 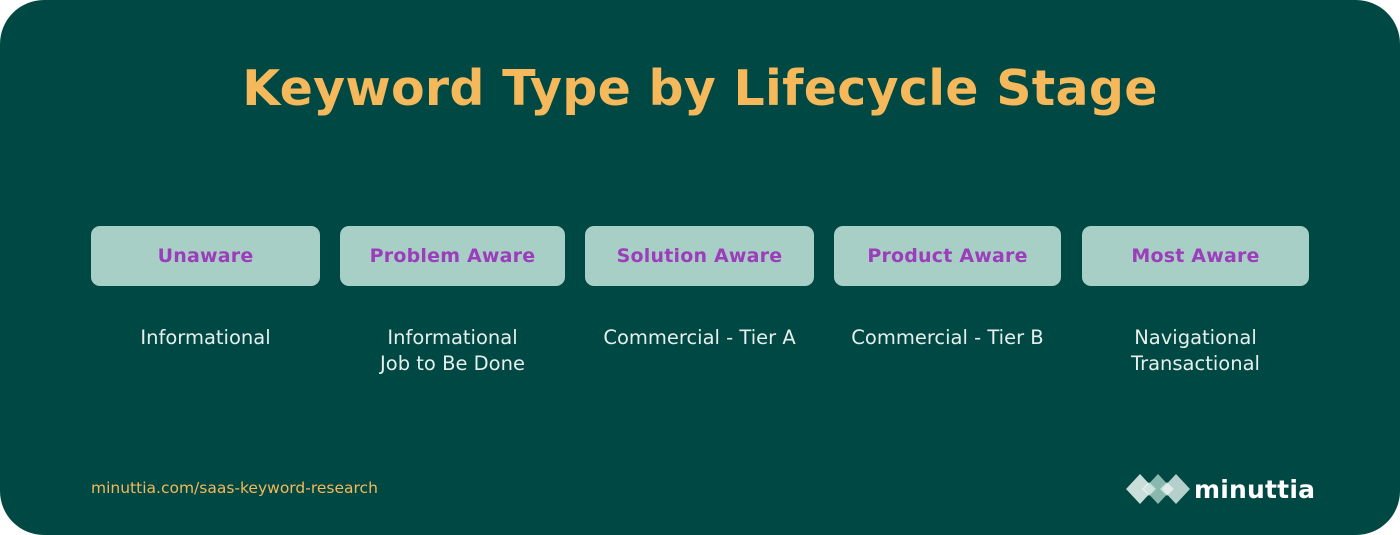 I want to click on keyword-list-solution-aware: Commercial - Tier A, so click(x=699, y=338).